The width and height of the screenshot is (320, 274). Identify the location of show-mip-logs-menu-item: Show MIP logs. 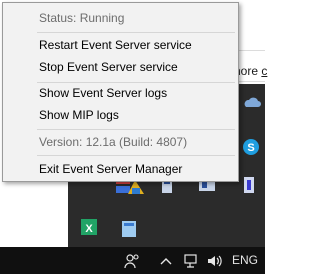
(120, 115).